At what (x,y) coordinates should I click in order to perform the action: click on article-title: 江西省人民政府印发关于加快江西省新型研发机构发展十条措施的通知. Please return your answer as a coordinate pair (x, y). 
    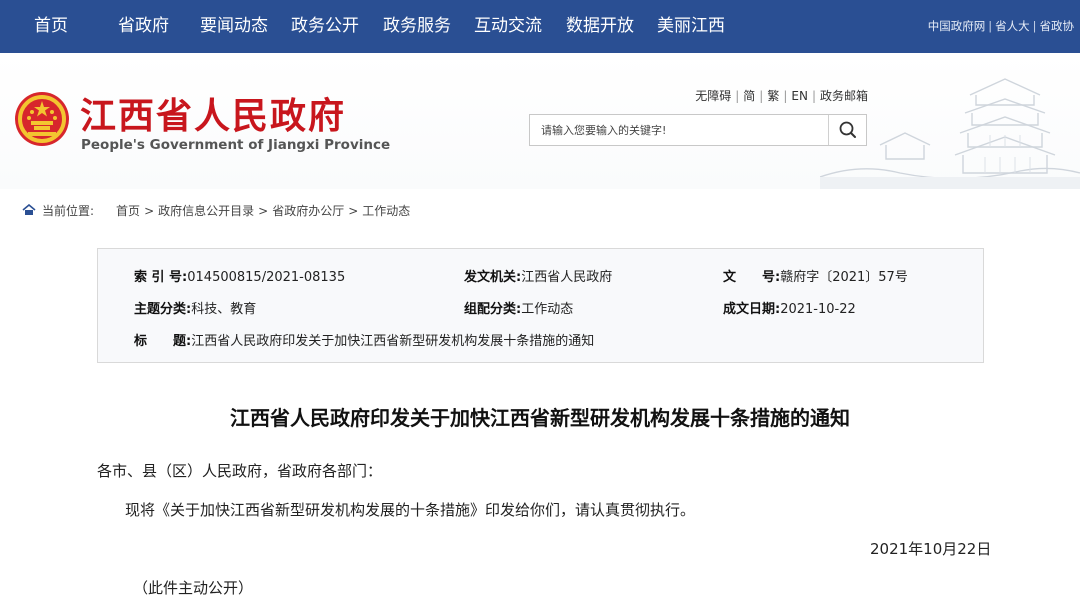
    Looking at the image, I should click on (540, 418).